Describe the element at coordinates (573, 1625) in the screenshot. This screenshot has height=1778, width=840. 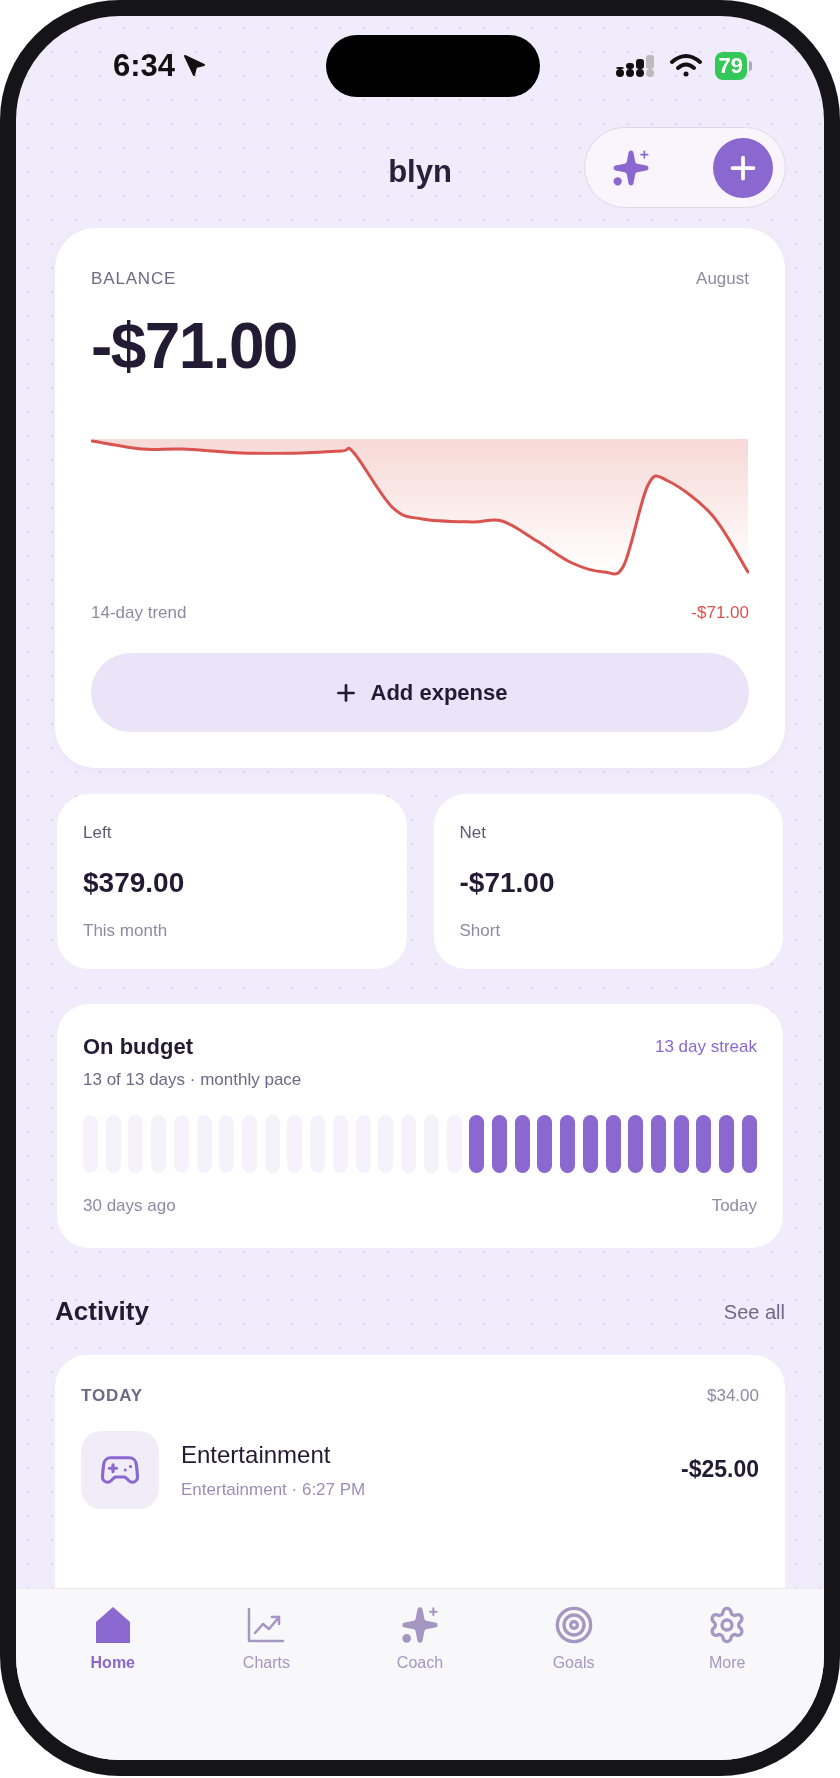
I see `target-icon` at that location.